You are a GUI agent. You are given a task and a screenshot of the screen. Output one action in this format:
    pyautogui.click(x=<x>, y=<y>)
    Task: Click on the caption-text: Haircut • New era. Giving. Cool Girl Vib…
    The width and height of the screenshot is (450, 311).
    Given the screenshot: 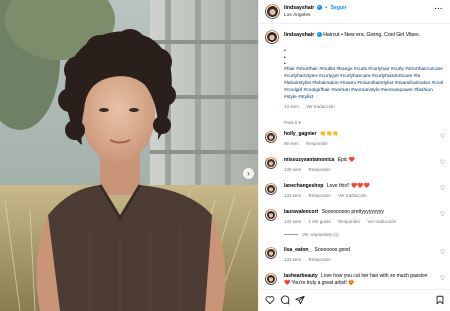 What is the action you would take?
    pyautogui.click(x=372, y=35)
    